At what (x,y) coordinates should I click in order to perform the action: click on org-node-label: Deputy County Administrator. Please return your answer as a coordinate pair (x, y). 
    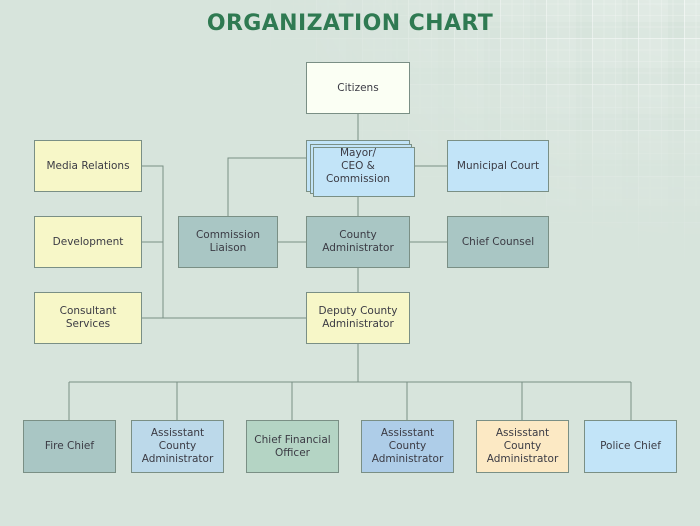
    Looking at the image, I should click on (358, 317).